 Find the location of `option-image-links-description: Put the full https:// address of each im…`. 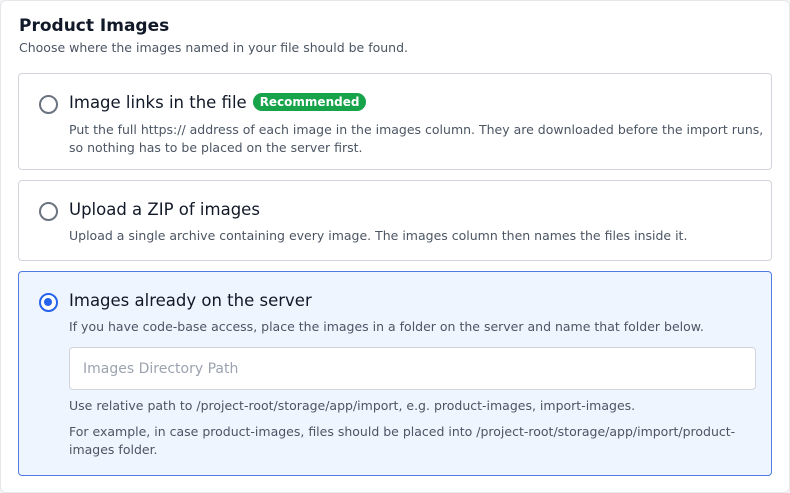

option-image-links-description: Put the full https:// address of each im… is located at coordinates (416, 138).